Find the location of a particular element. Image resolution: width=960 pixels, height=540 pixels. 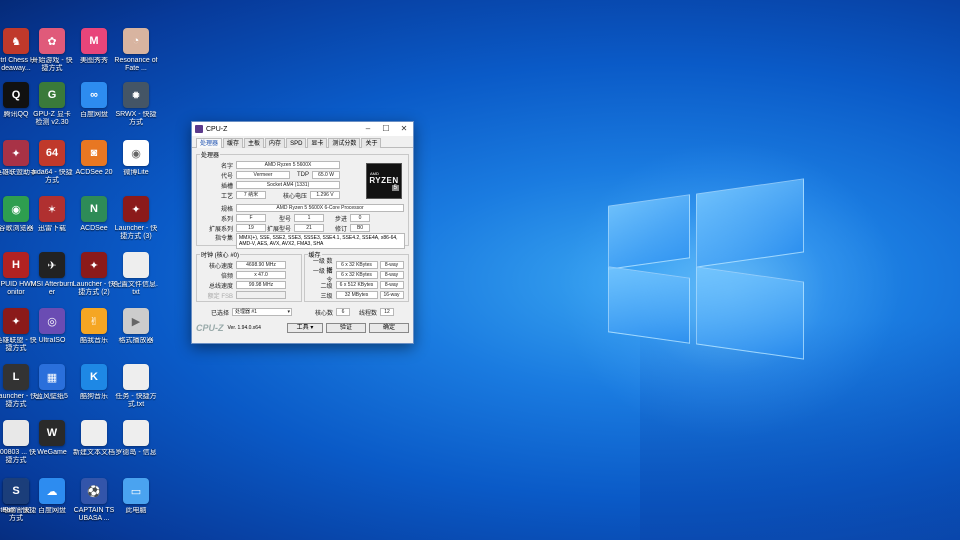

l2-row: 二级 6 x 512 KBytes 8-way is located at coordinates (357, 285).